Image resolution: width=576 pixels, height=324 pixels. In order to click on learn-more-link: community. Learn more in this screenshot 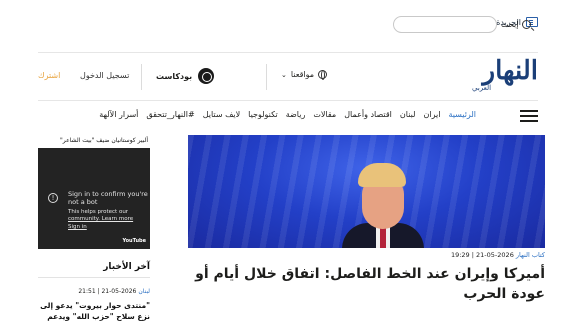, I will do `click(100, 219)`.